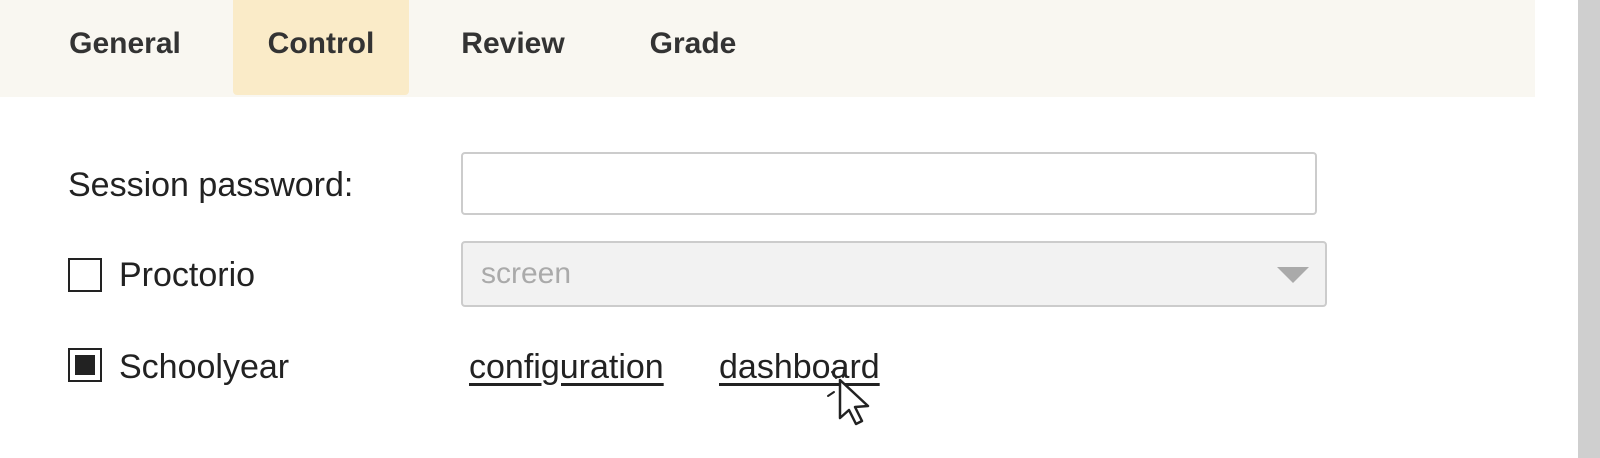 The width and height of the screenshot is (1600, 458). Describe the element at coordinates (204, 367) in the screenshot. I see `schoolyear-label: Schoolyear` at that location.